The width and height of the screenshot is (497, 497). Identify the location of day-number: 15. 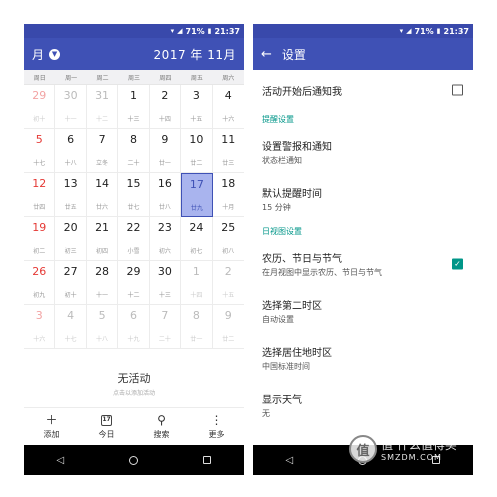
(133, 183).